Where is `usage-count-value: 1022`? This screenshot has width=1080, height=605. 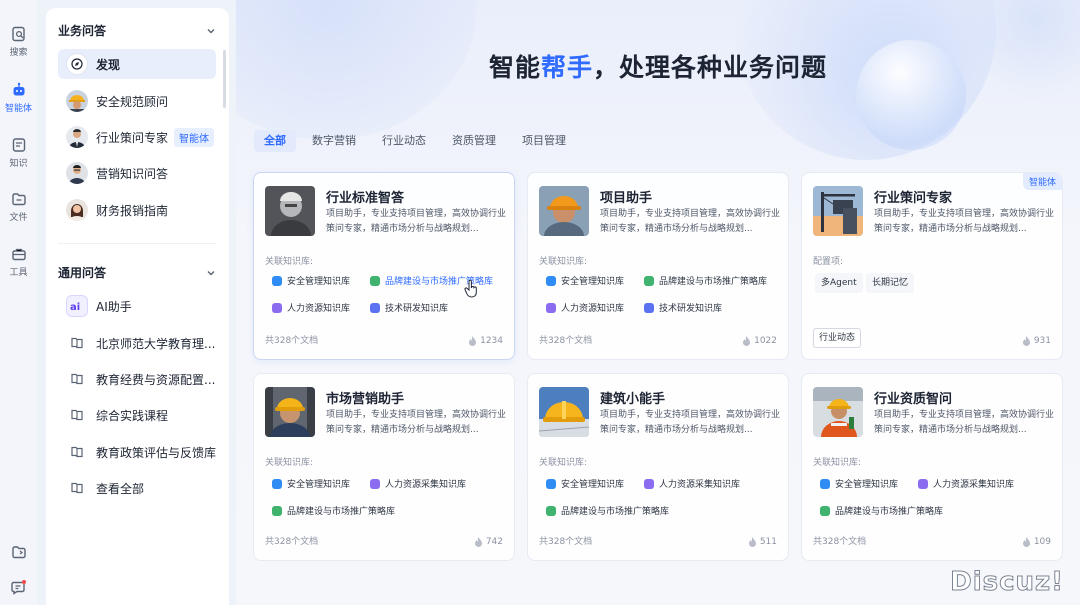
usage-count-value: 1022 is located at coordinates (765, 341).